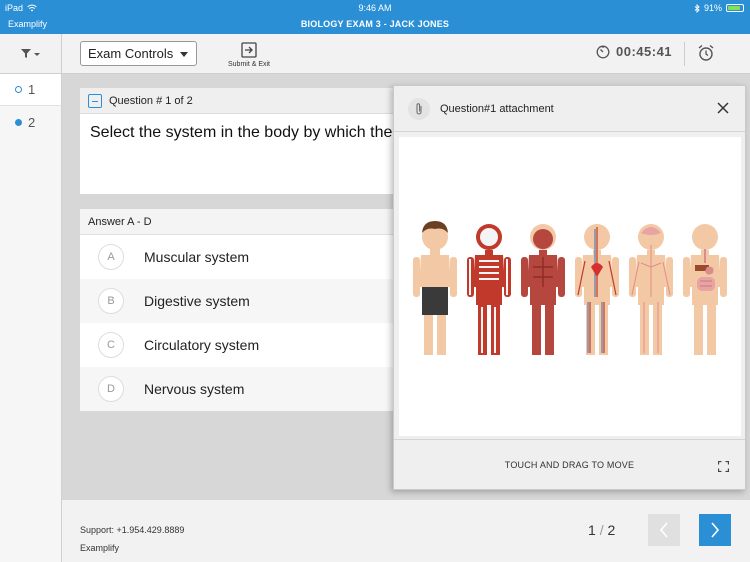 Image resolution: width=750 pixels, height=562 pixels. What do you see at coordinates (569, 109) in the screenshot?
I see `attachment-header: Question#1 attachment` at bounding box center [569, 109].